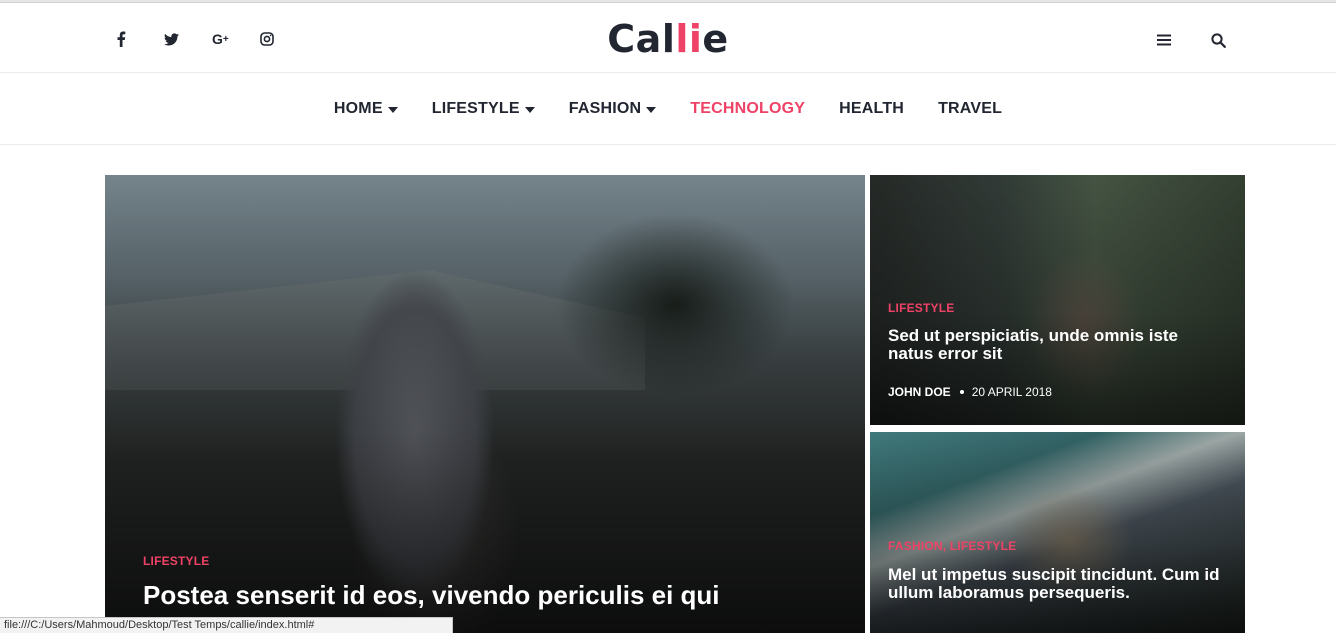 The width and height of the screenshot is (1336, 633). Describe the element at coordinates (915, 546) in the screenshot. I see `post-category: FASHION` at that location.